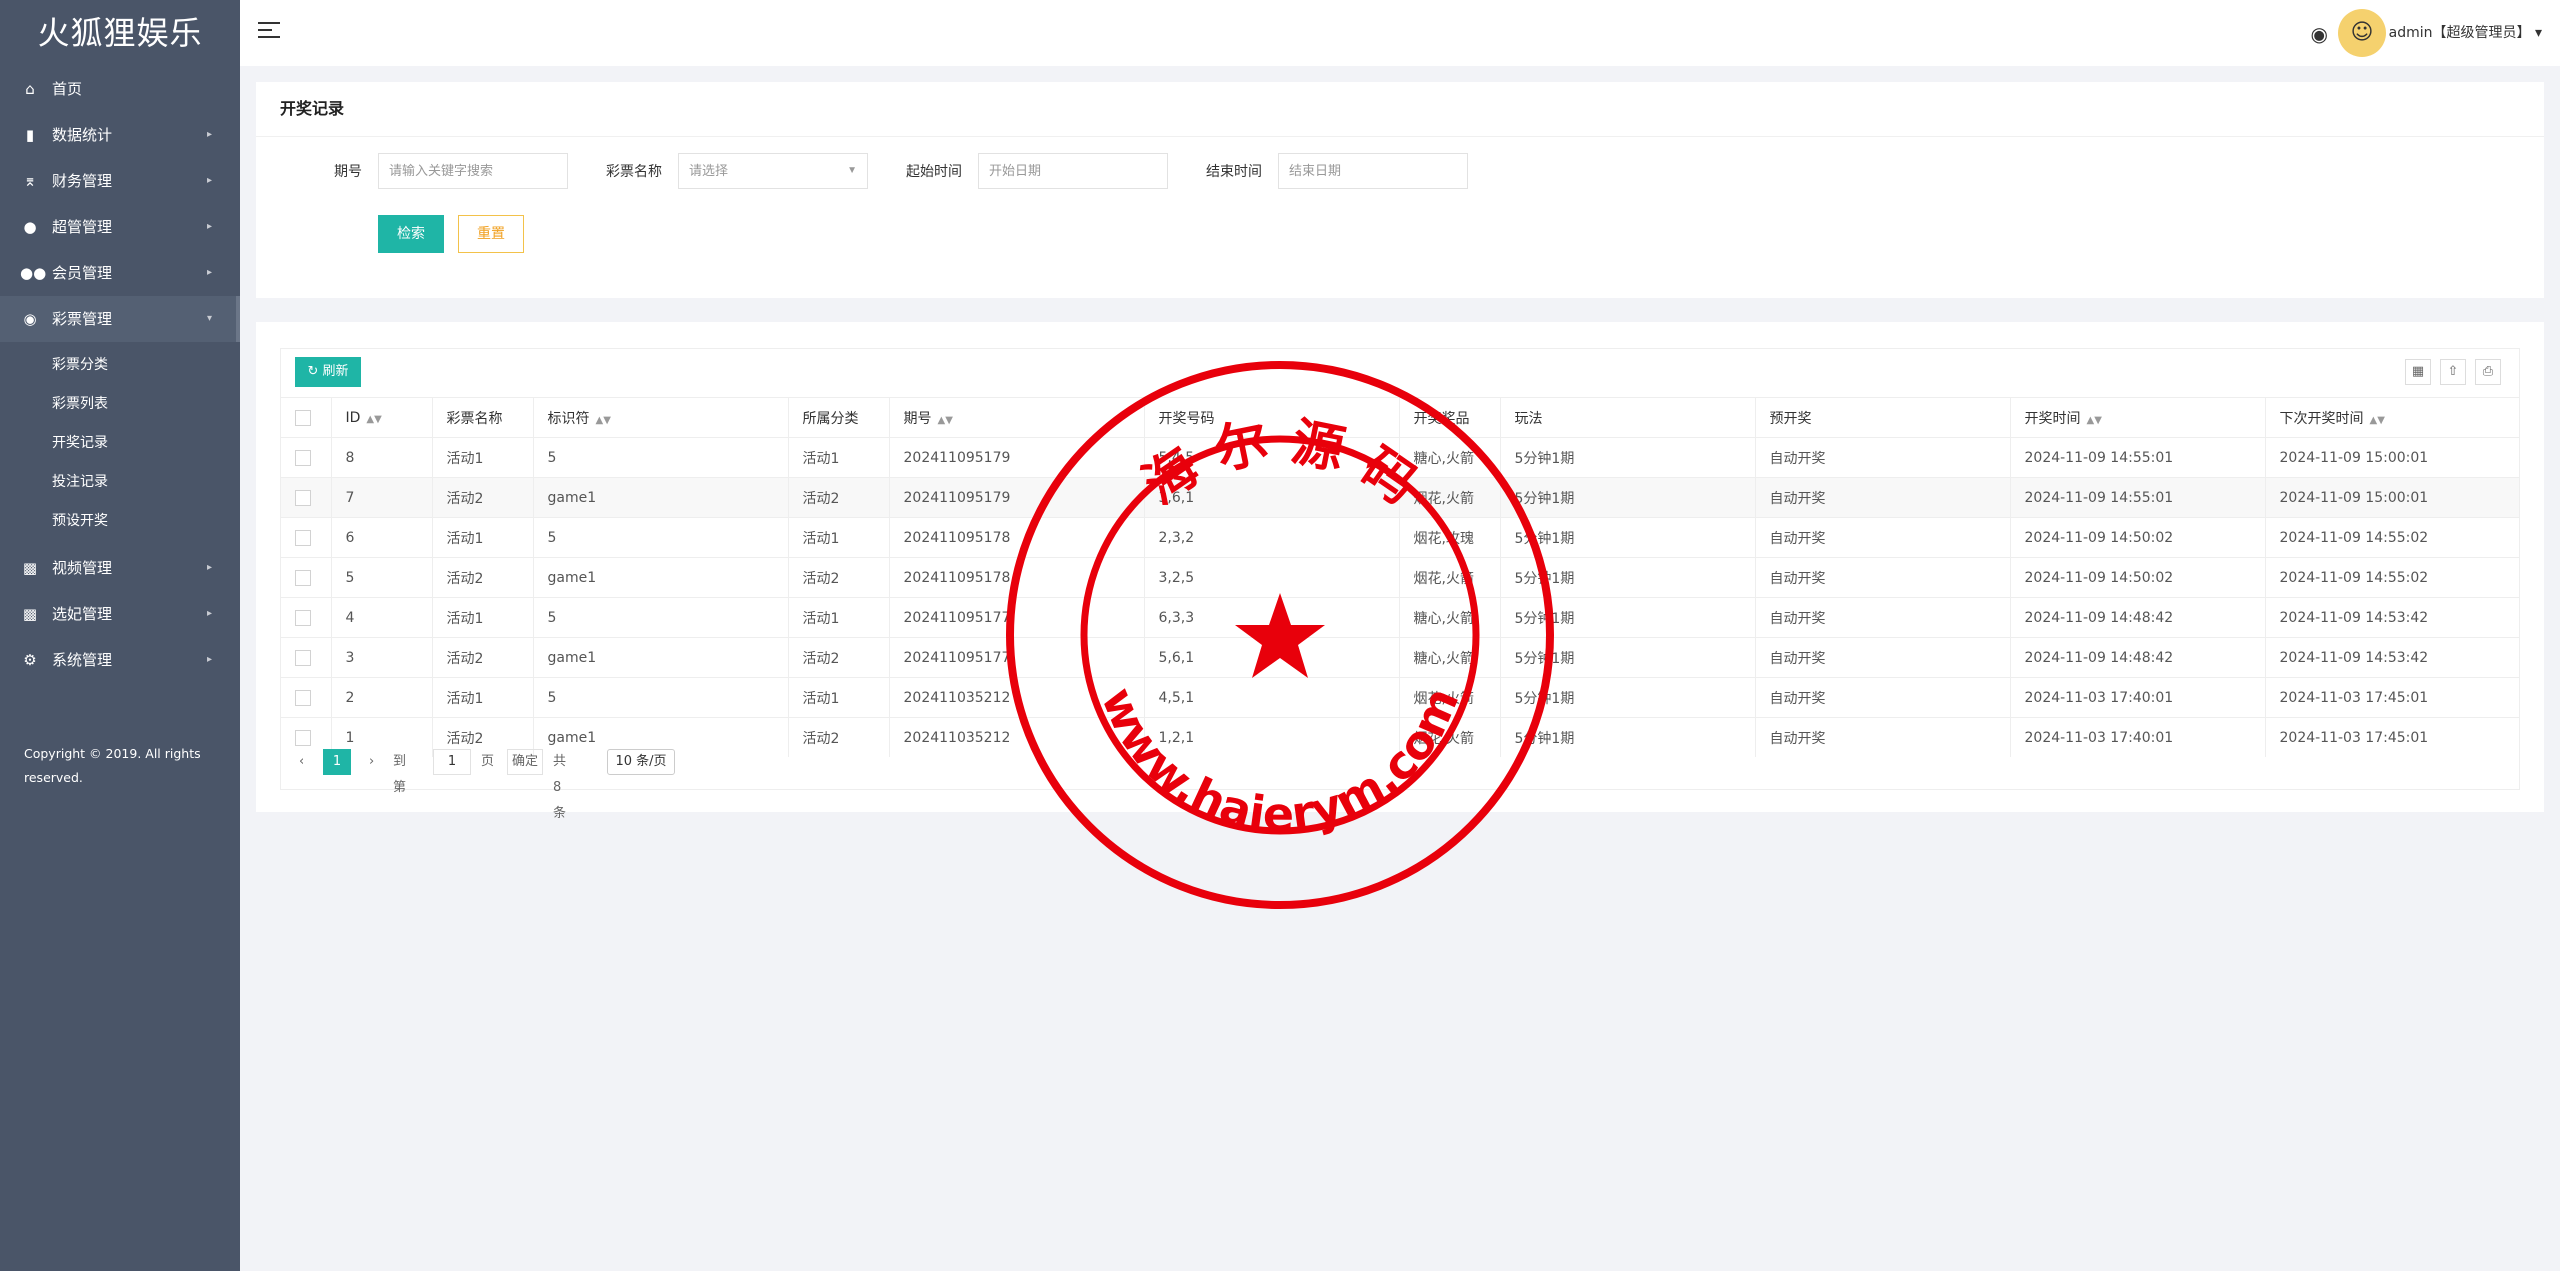 This screenshot has height=1271, width=2560. What do you see at coordinates (30, 89) in the screenshot?
I see `home-icon: ⌂` at bounding box center [30, 89].